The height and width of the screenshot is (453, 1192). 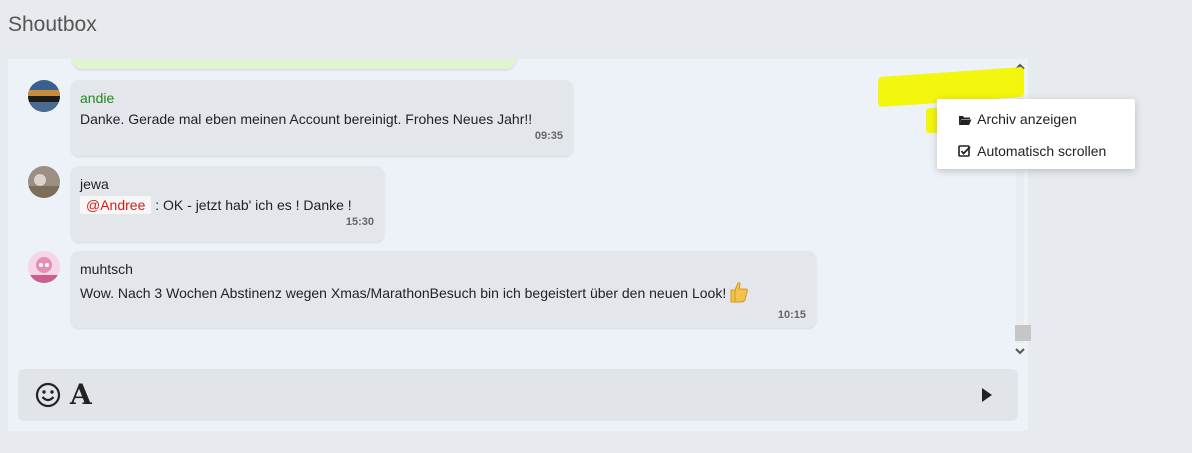 I want to click on mention-tag: @Andree, so click(x=116, y=205).